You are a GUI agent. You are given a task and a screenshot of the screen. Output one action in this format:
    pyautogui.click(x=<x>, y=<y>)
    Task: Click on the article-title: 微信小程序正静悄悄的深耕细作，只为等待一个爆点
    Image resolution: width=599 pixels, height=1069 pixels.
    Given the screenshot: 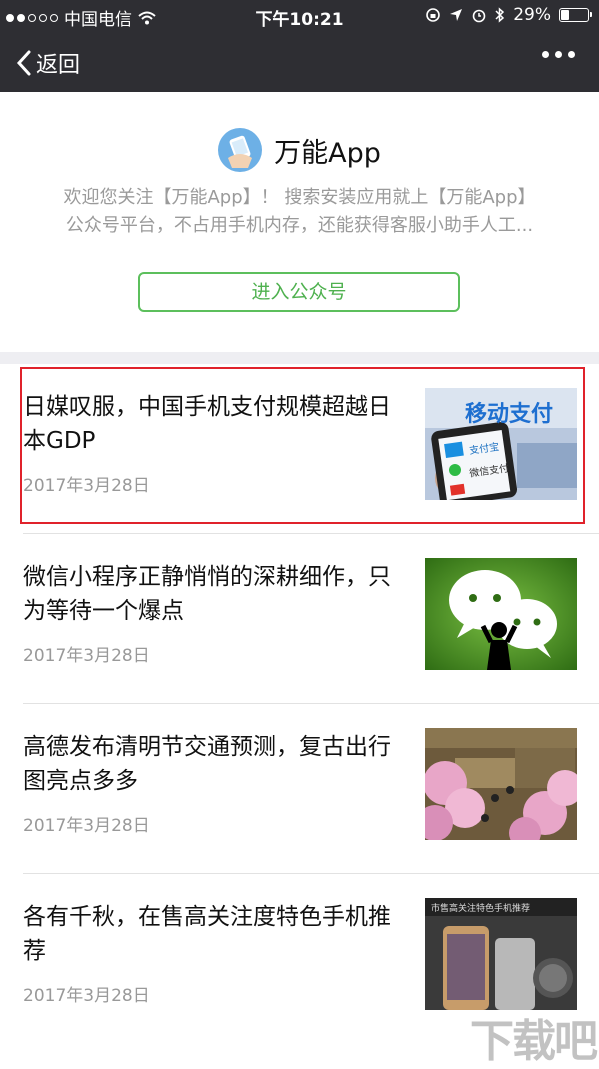 What is the action you would take?
    pyautogui.click(x=207, y=594)
    